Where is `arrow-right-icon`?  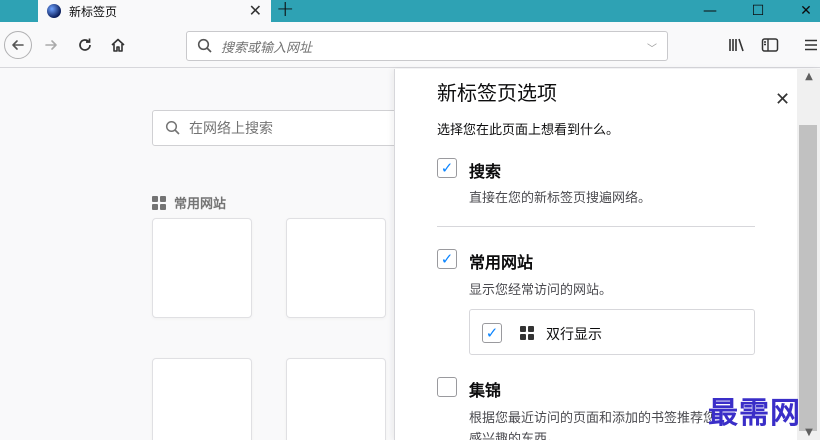
arrow-right-icon is located at coordinates (51, 45).